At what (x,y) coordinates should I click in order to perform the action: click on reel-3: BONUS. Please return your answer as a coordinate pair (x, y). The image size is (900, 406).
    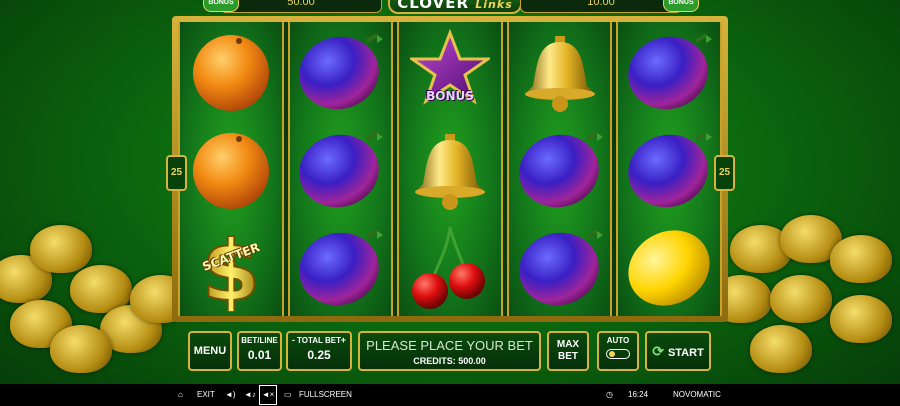
    Looking at the image, I should click on (450, 169).